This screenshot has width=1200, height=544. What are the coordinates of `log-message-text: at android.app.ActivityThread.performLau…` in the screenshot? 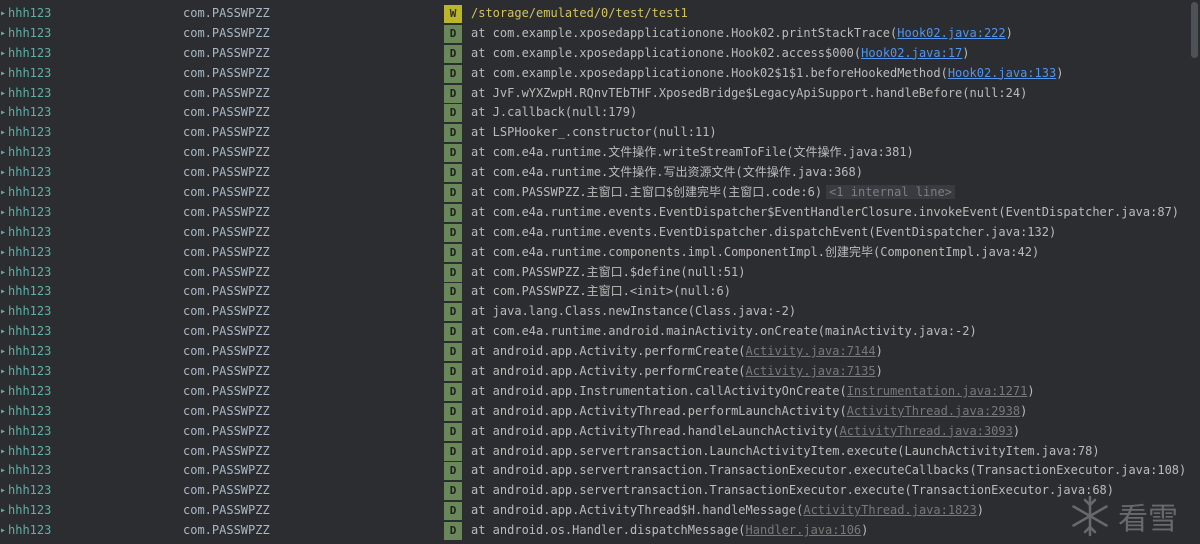 It's located at (659, 410).